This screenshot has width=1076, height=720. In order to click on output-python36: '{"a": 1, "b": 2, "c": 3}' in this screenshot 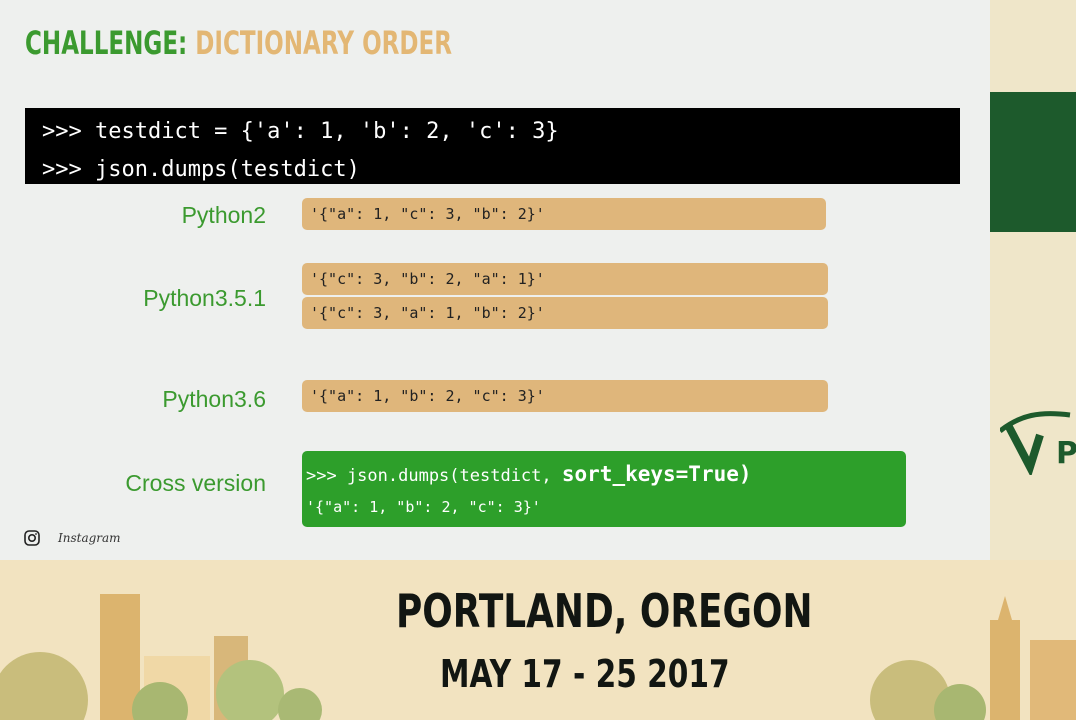, I will do `click(565, 396)`.